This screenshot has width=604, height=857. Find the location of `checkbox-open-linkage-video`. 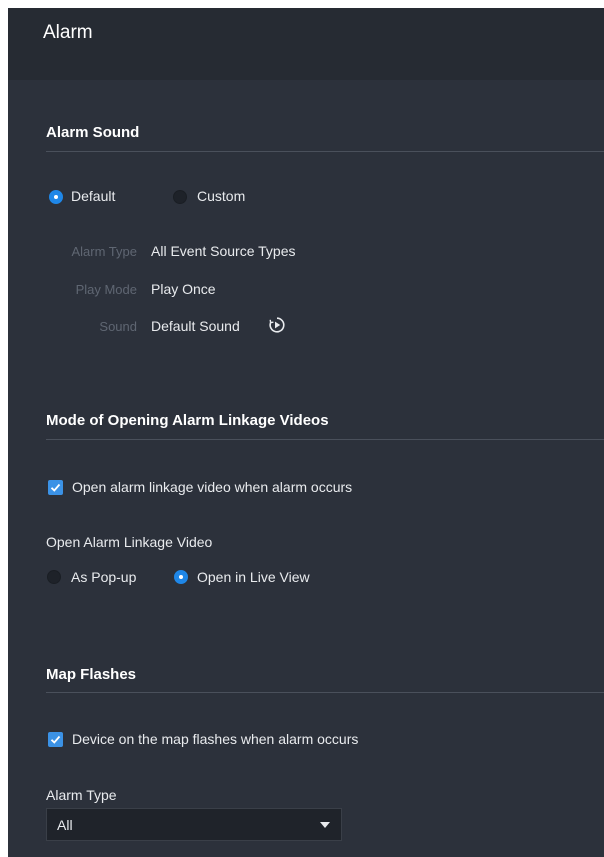

checkbox-open-linkage-video is located at coordinates (55, 487).